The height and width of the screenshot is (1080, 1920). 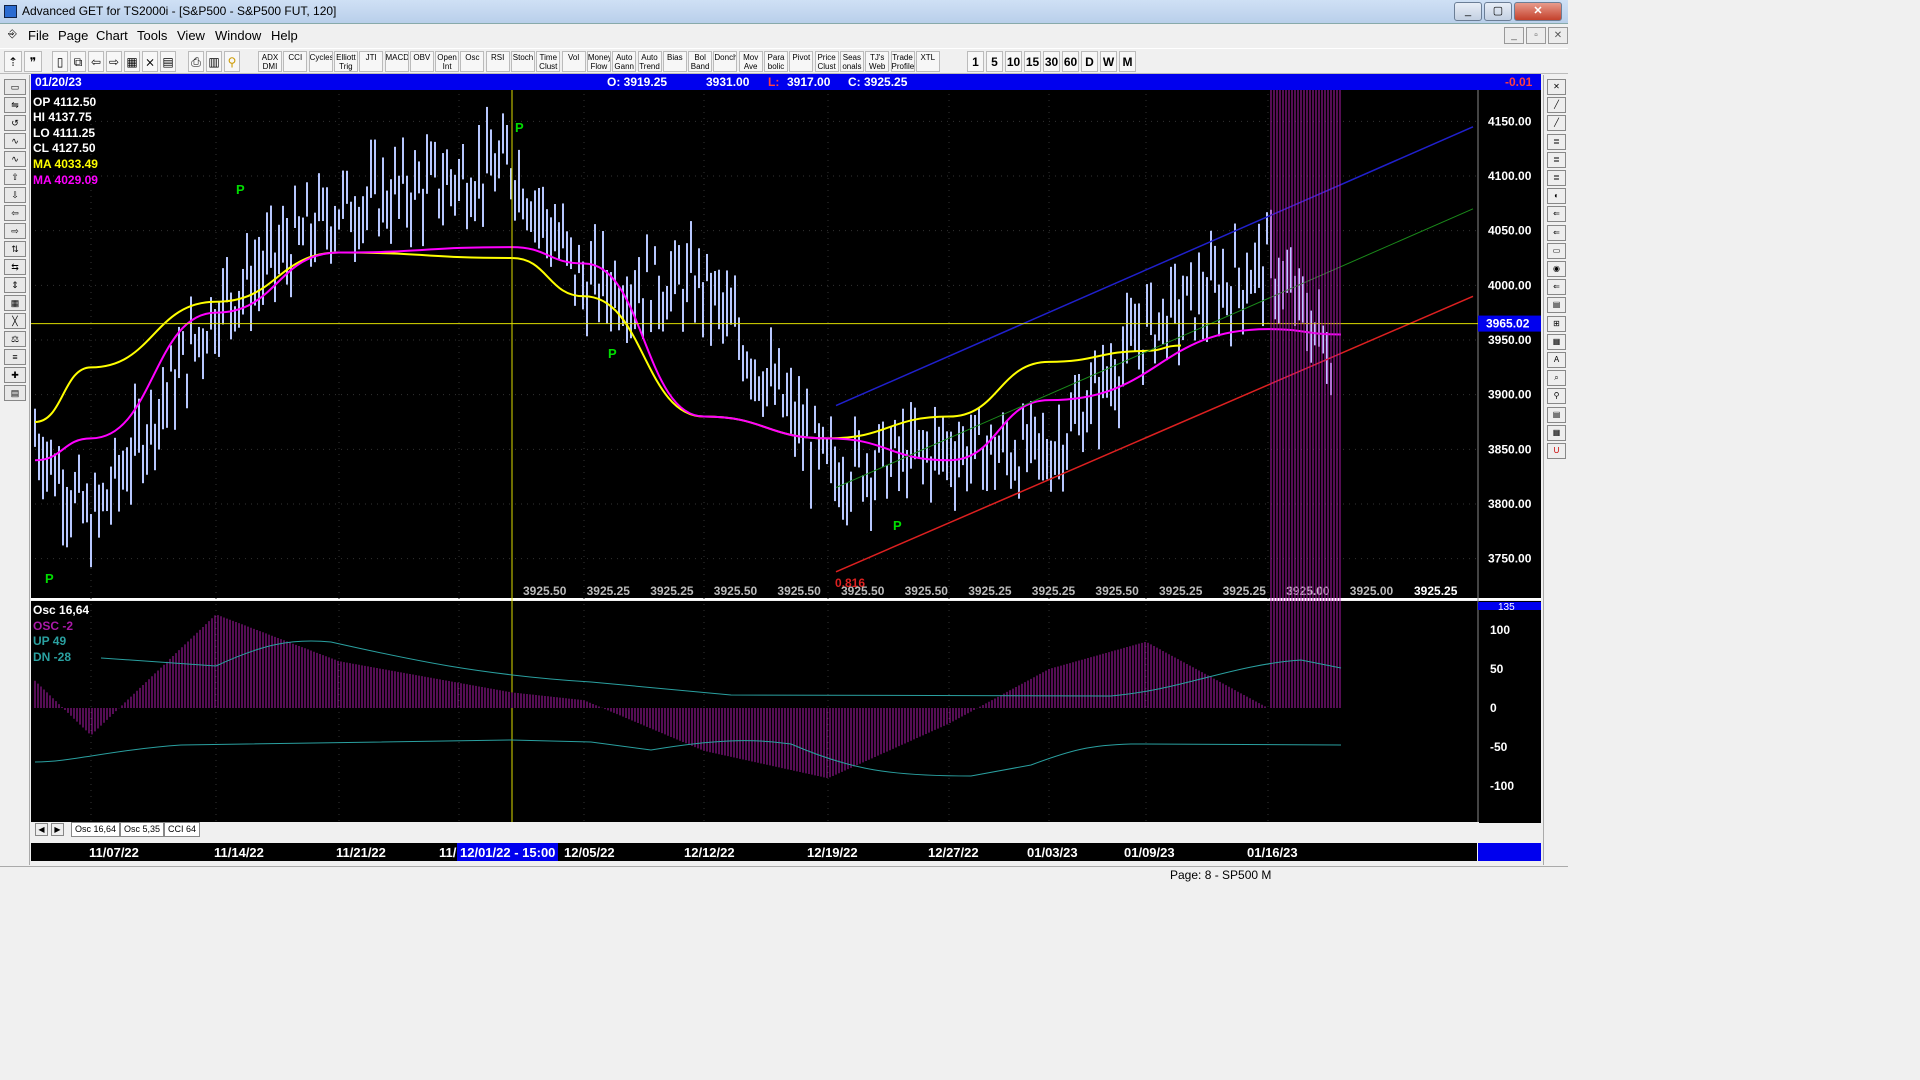 What do you see at coordinates (60, 61) in the screenshot?
I see `new-page-icon: ▯` at bounding box center [60, 61].